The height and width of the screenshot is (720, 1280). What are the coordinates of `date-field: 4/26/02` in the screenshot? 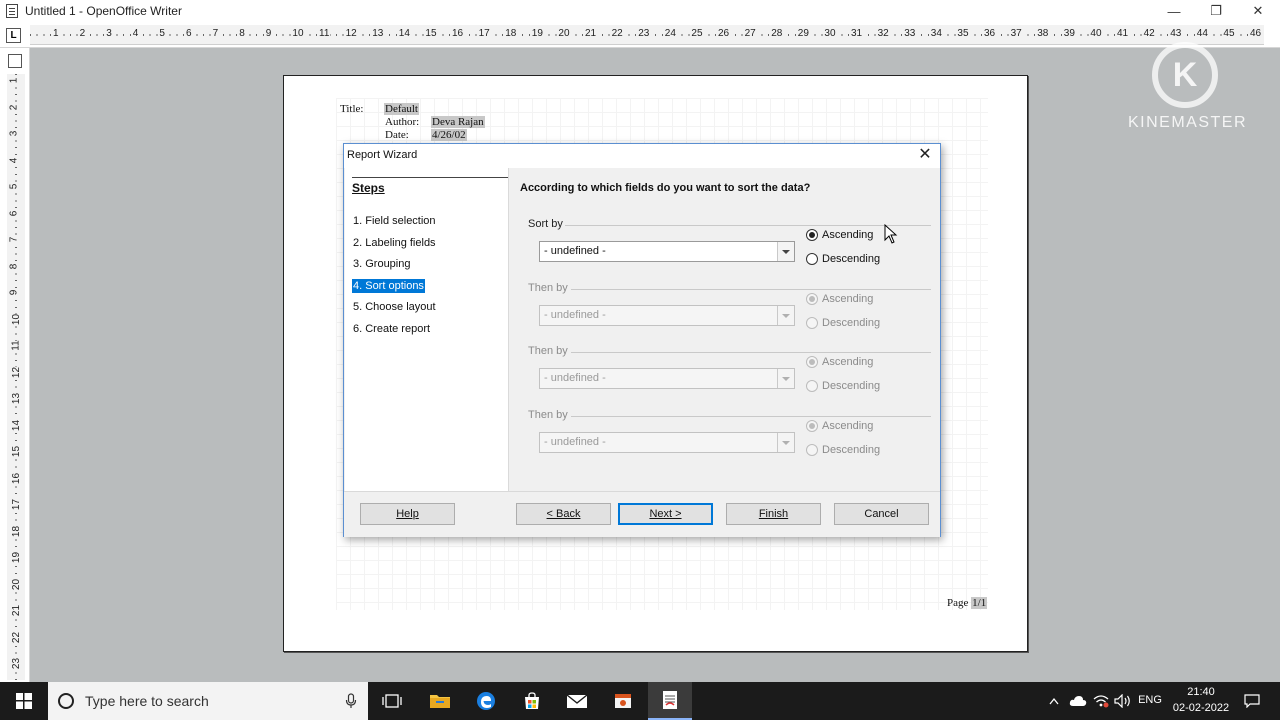 It's located at (449, 135).